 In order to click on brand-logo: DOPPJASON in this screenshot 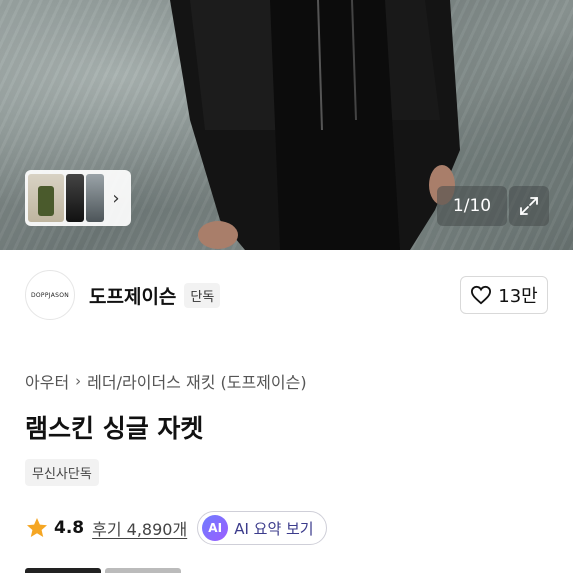, I will do `click(50, 295)`.